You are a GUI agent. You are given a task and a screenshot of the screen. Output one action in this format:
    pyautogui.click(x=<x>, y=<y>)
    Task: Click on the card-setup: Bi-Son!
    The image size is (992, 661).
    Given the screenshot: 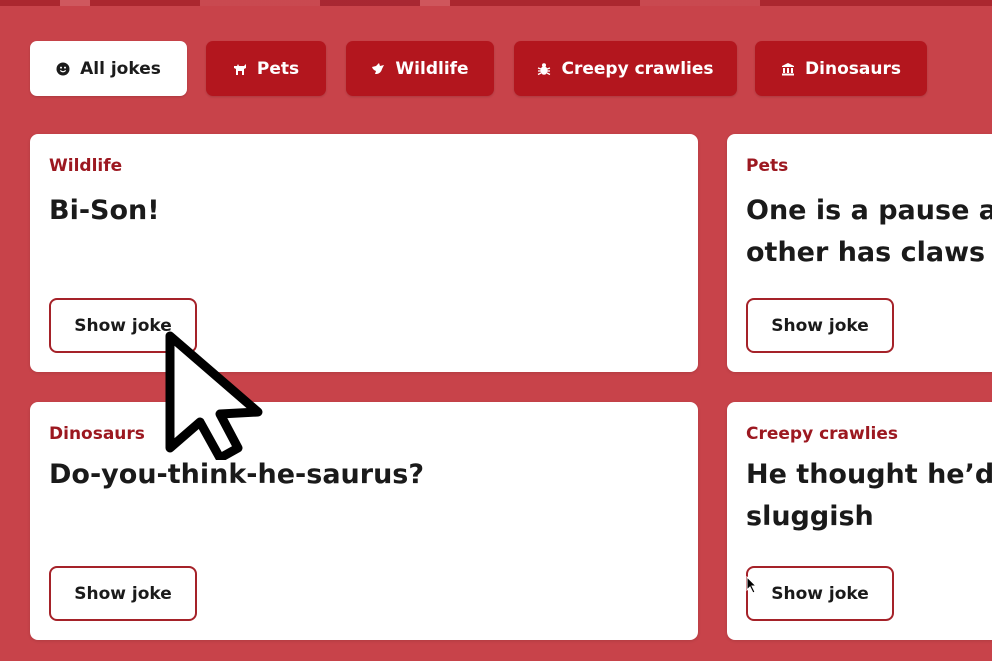 What is the action you would take?
    pyautogui.click(x=104, y=211)
    